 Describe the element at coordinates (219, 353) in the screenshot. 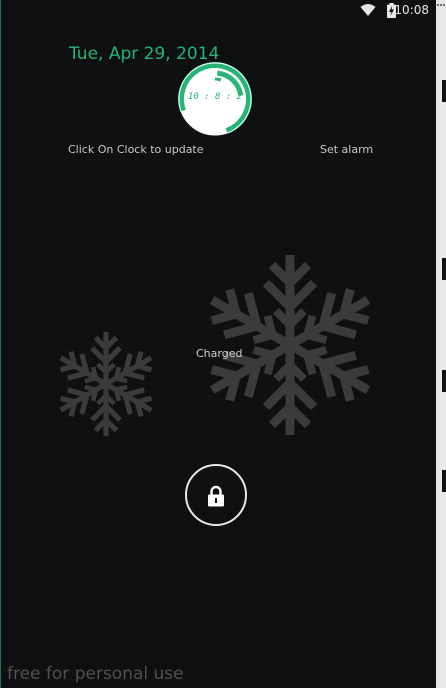

I see `battery-status-label: Charged` at that location.